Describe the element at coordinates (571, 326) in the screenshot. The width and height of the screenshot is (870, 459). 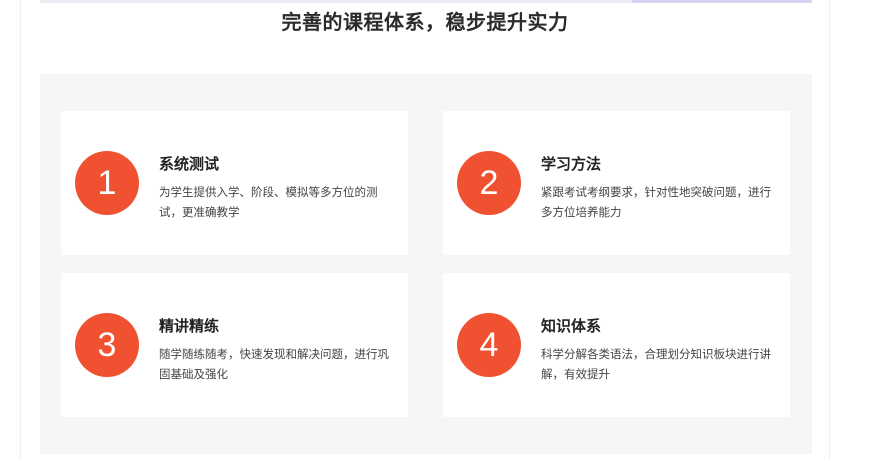
I see `feature-title: 知识体系` at that location.